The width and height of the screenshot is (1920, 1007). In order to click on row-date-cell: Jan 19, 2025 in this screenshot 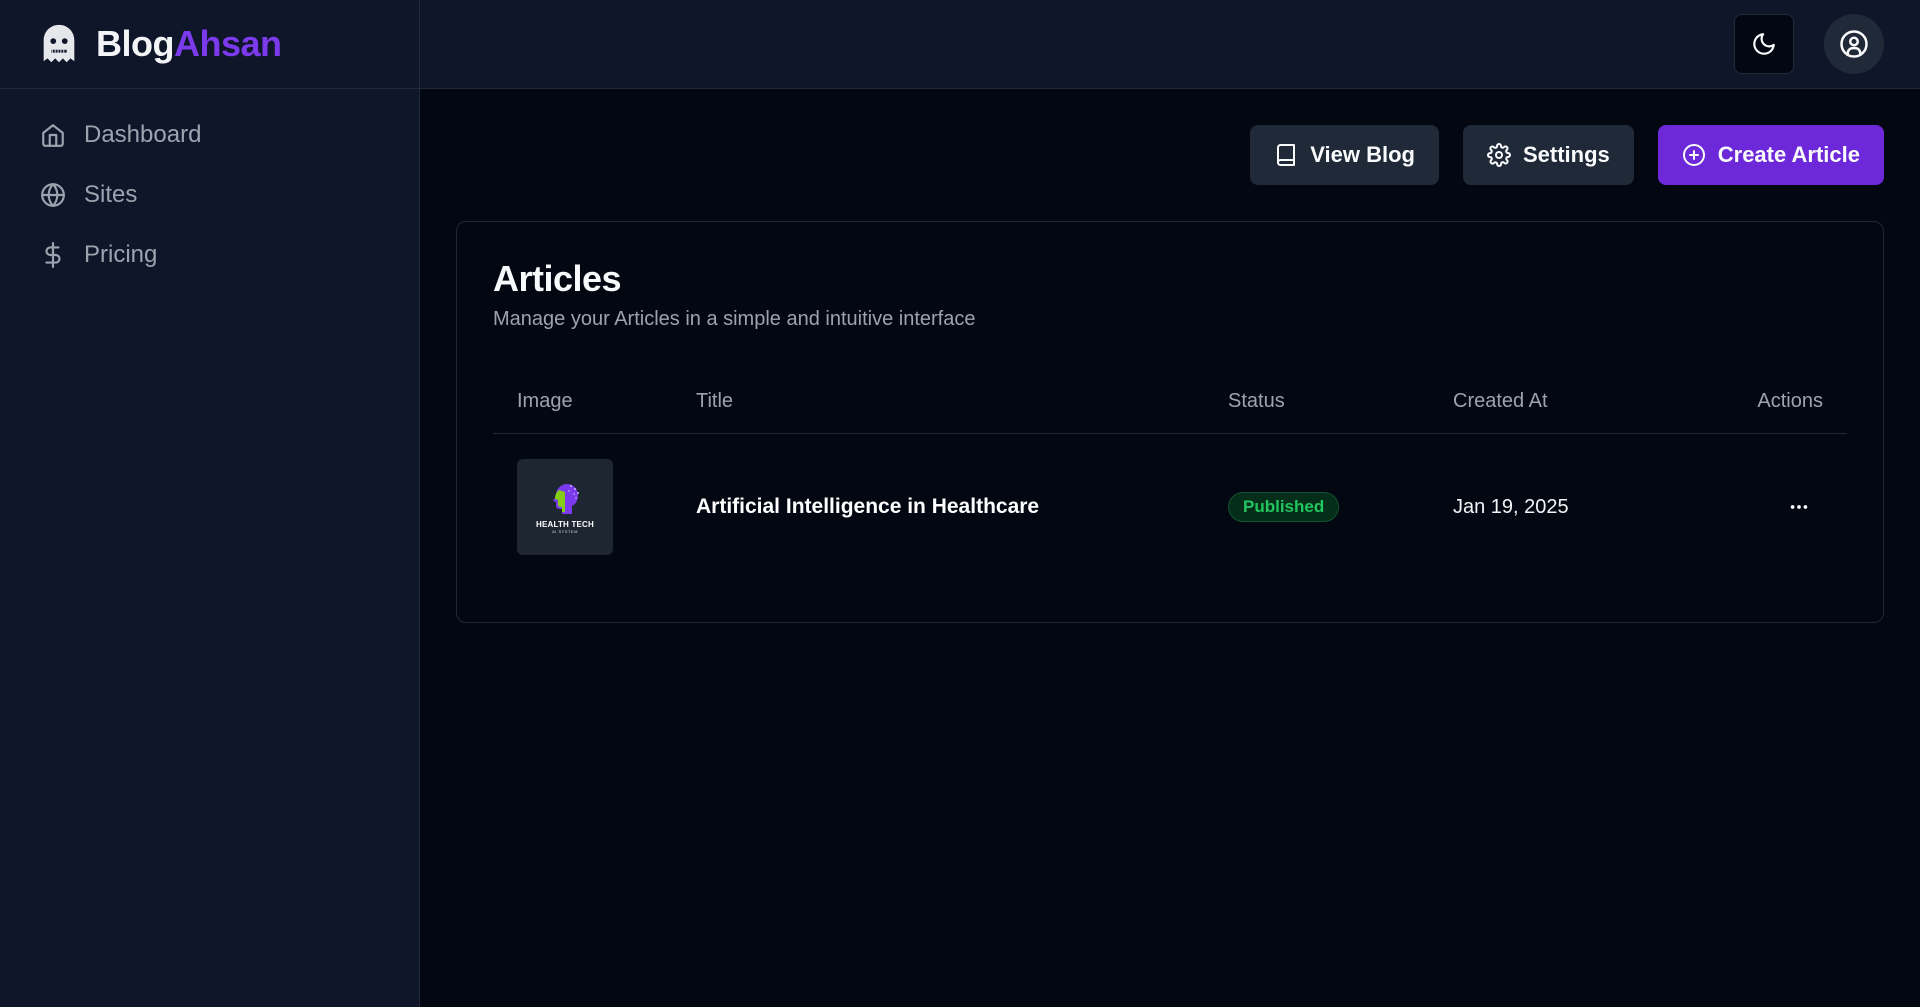, I will do `click(1580, 507)`.